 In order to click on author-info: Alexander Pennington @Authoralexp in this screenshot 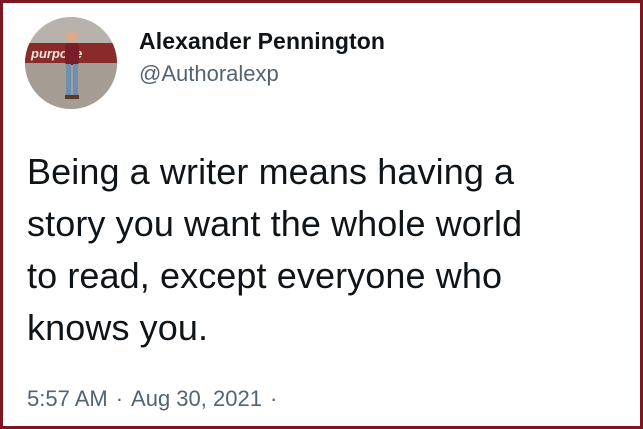, I will do `click(262, 57)`.